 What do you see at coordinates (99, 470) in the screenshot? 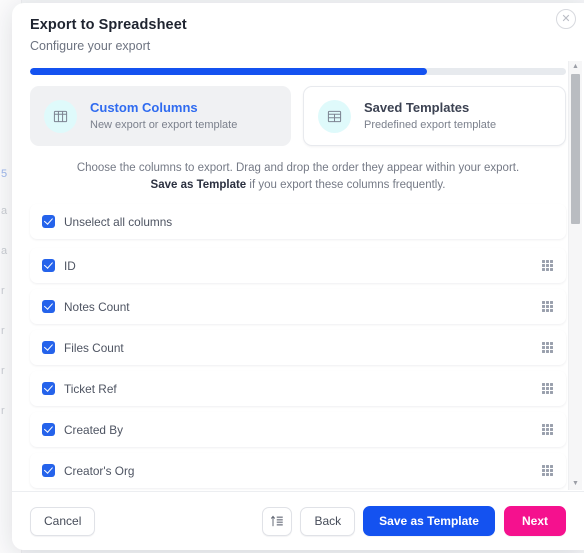
I see `column-label: Creator's Org` at bounding box center [99, 470].